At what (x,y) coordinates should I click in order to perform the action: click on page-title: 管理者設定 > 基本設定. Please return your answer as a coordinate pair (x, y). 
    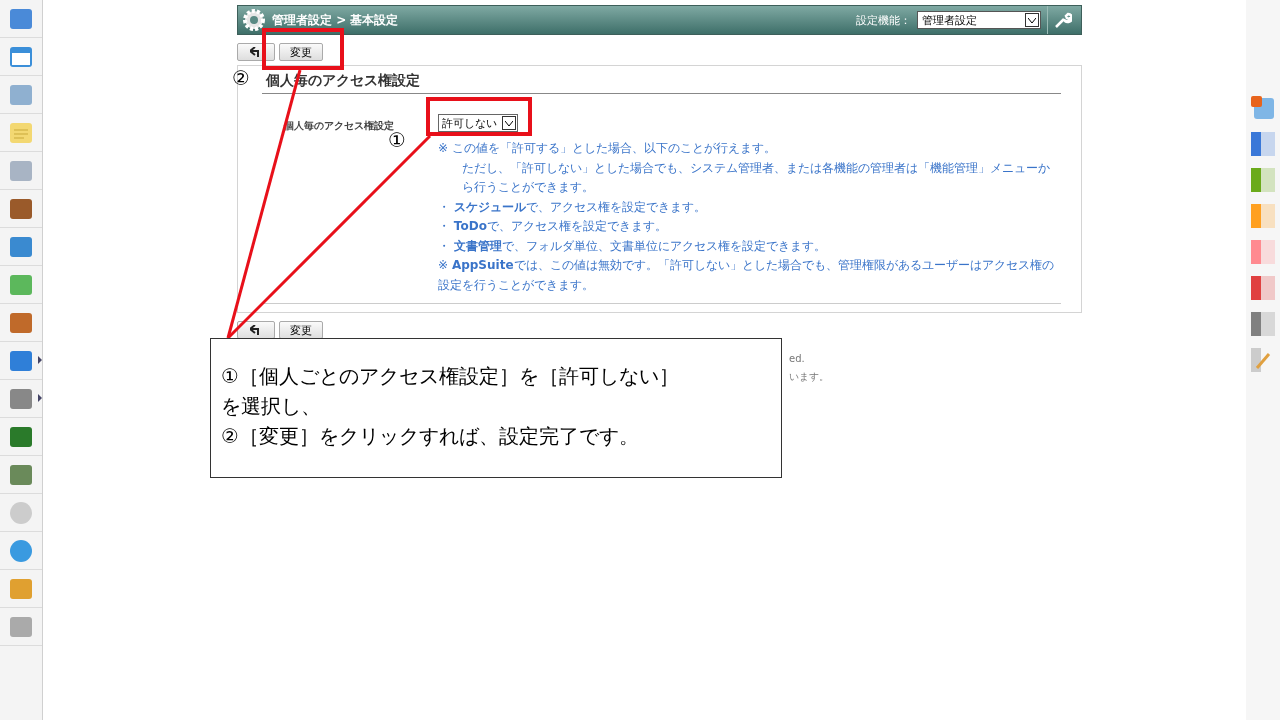
    Looking at the image, I should click on (336, 20).